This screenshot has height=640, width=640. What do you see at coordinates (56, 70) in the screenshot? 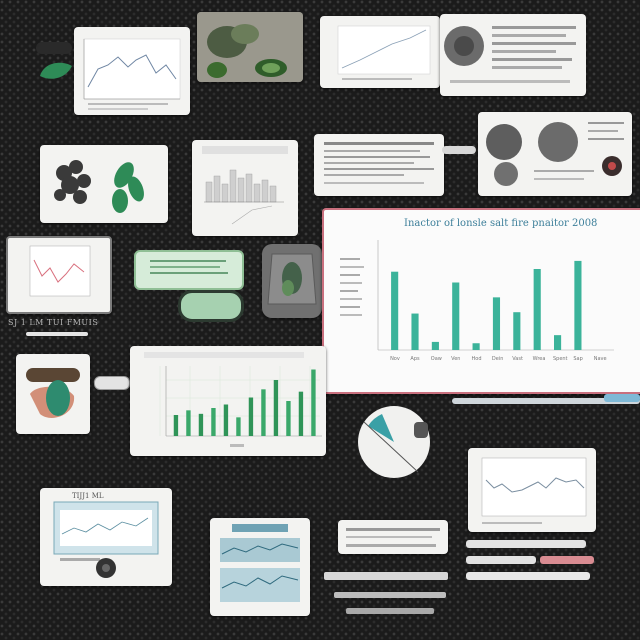
I see `green-leaf-icon` at bounding box center [56, 70].